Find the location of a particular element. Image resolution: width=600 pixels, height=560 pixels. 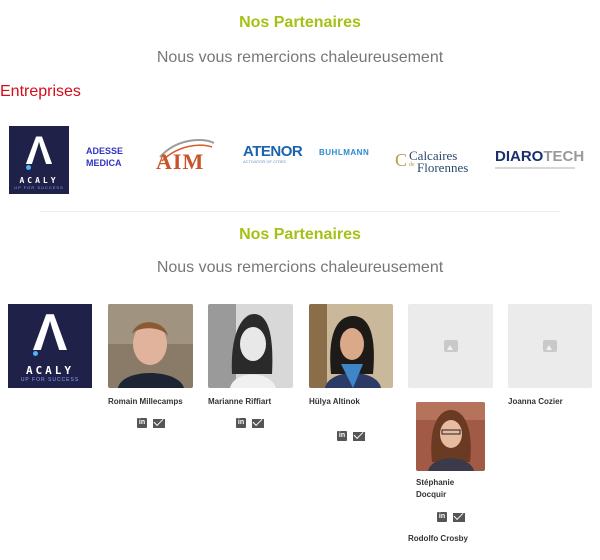

hulya-photo is located at coordinates (351, 346).